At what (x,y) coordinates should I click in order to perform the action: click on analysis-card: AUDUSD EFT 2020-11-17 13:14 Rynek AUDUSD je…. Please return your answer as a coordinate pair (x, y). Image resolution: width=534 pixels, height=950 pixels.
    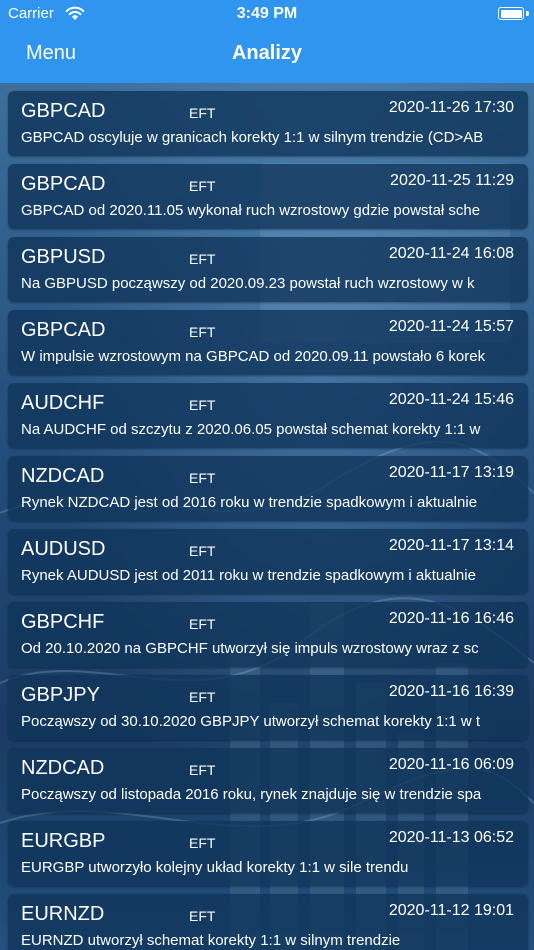
    Looking at the image, I should click on (268, 561).